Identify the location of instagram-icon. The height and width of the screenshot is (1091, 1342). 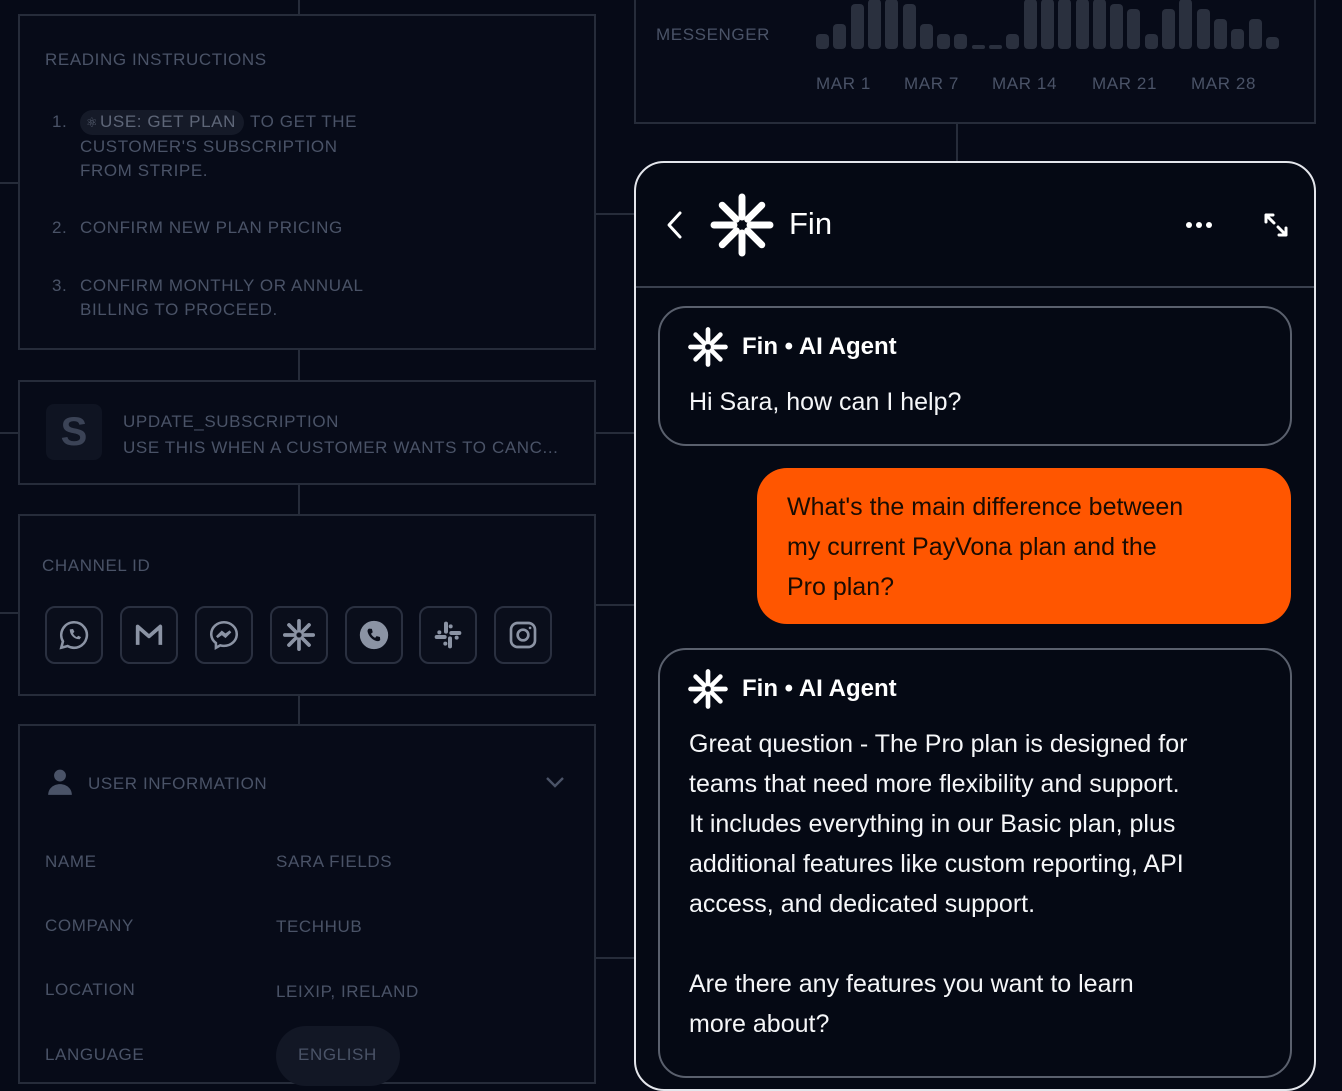
(523, 635).